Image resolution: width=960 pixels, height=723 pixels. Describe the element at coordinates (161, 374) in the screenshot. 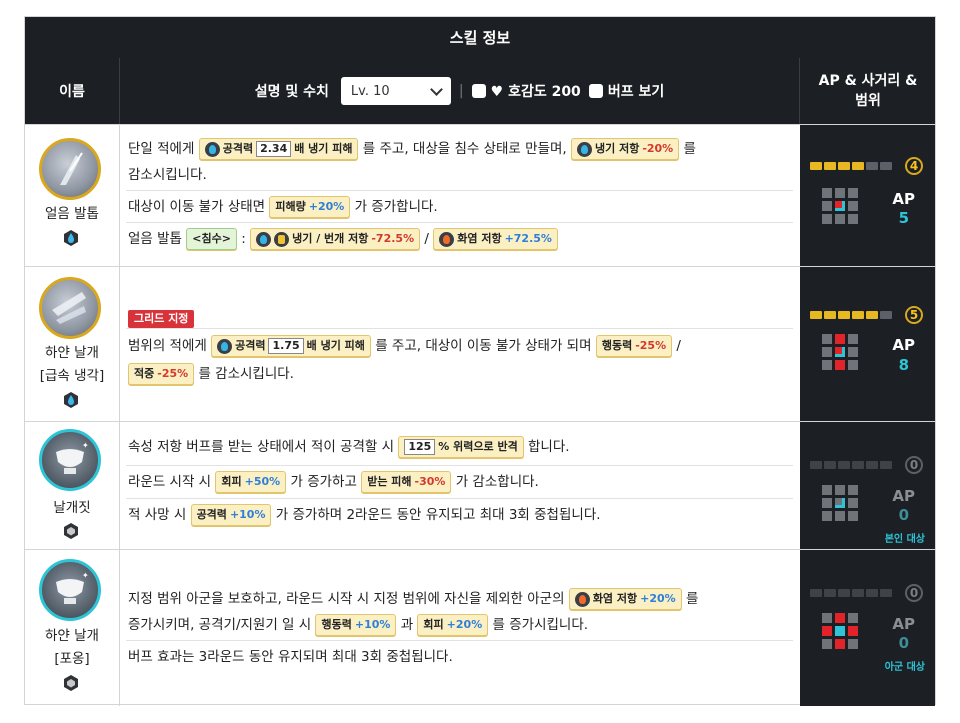

I see `stat-tag: 적중 -25%` at that location.